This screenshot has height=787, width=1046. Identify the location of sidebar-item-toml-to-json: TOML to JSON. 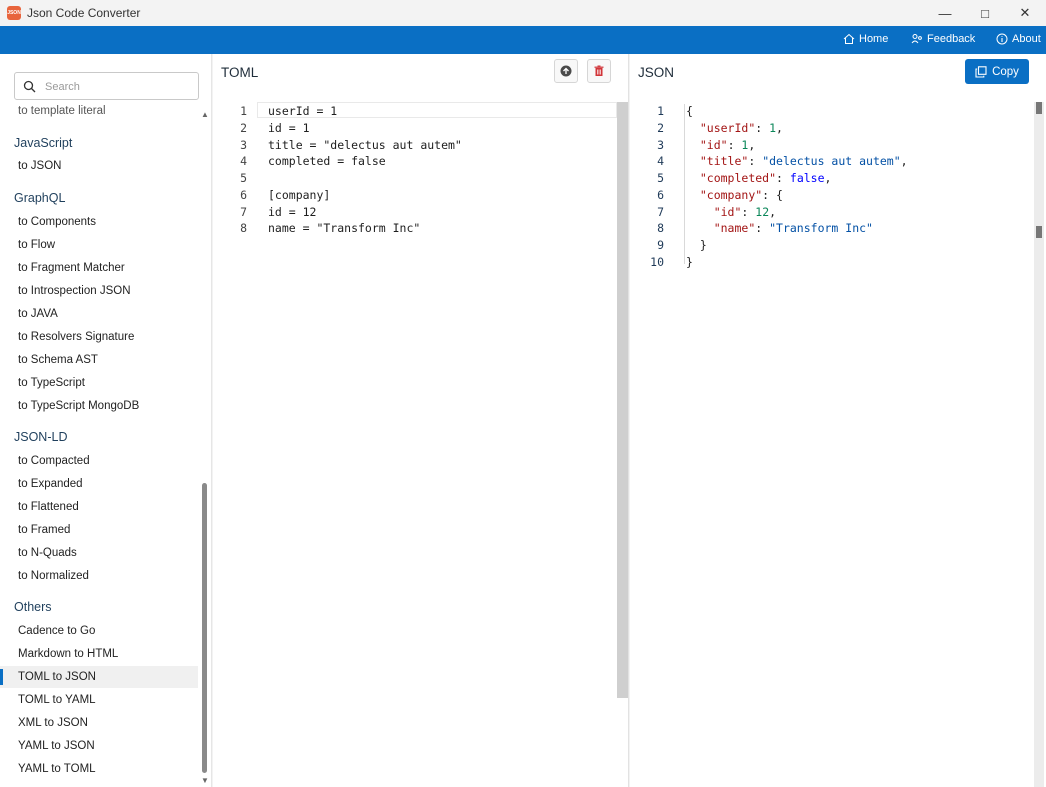
(99, 677).